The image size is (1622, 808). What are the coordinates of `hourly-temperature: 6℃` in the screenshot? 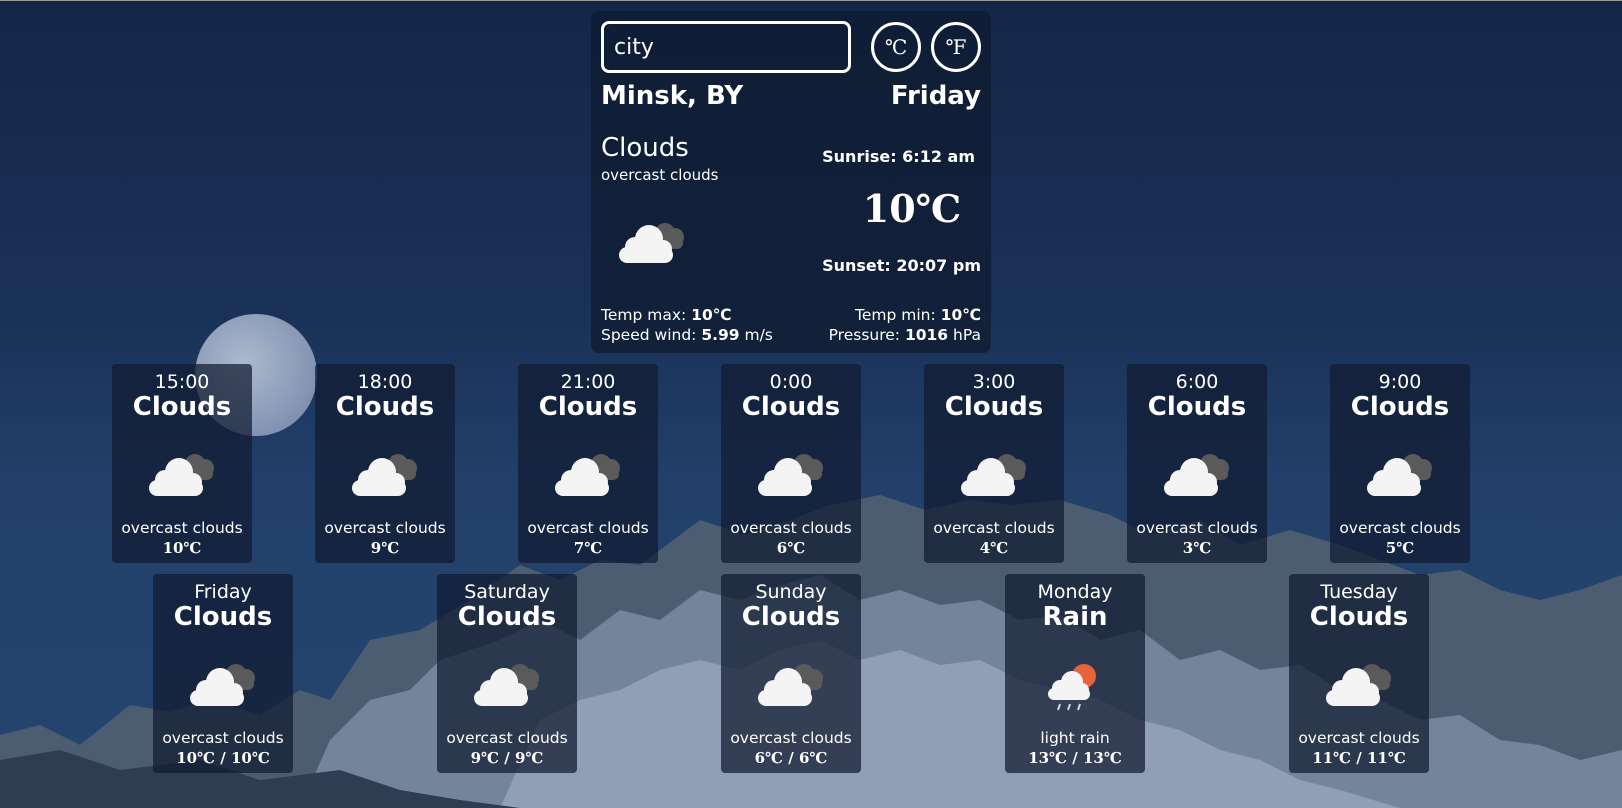 It's located at (791, 548).